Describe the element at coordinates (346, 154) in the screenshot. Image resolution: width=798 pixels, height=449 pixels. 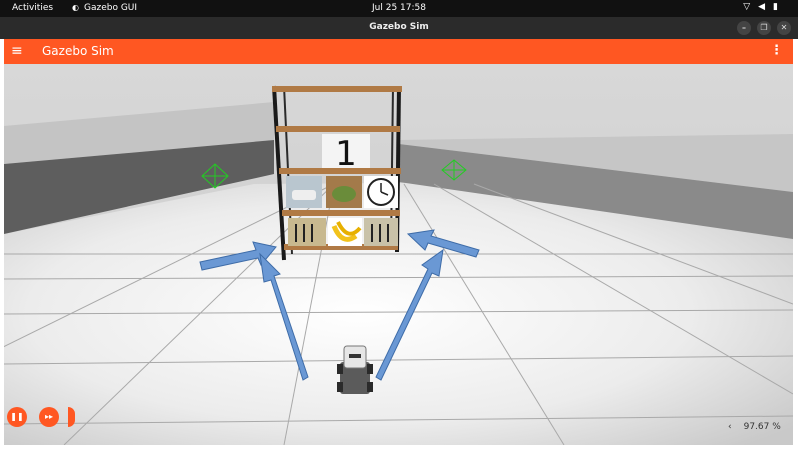
I see `shelf-sign-number: 1` at that location.